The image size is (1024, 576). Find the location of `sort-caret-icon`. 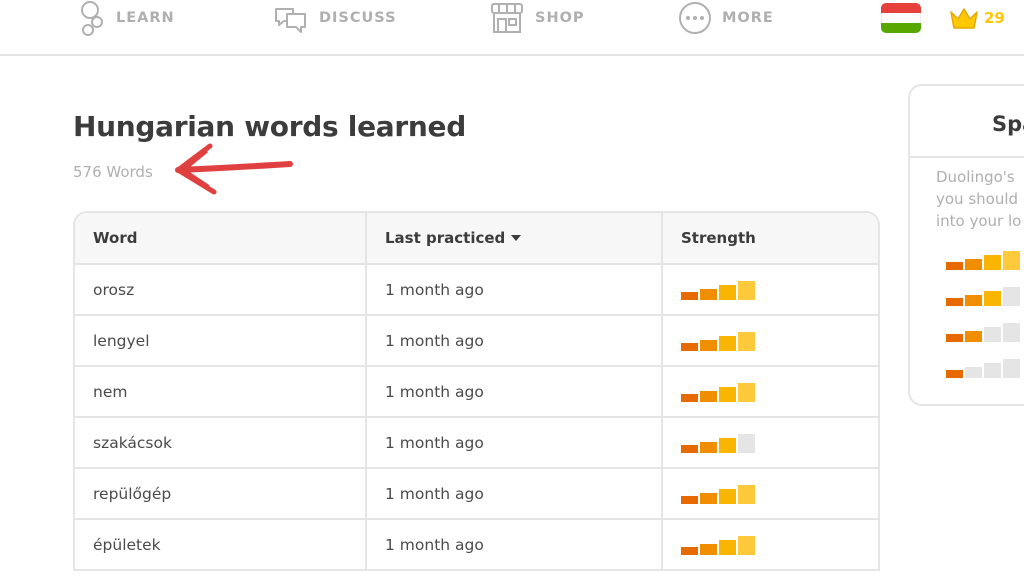

sort-caret-icon is located at coordinates (516, 238).